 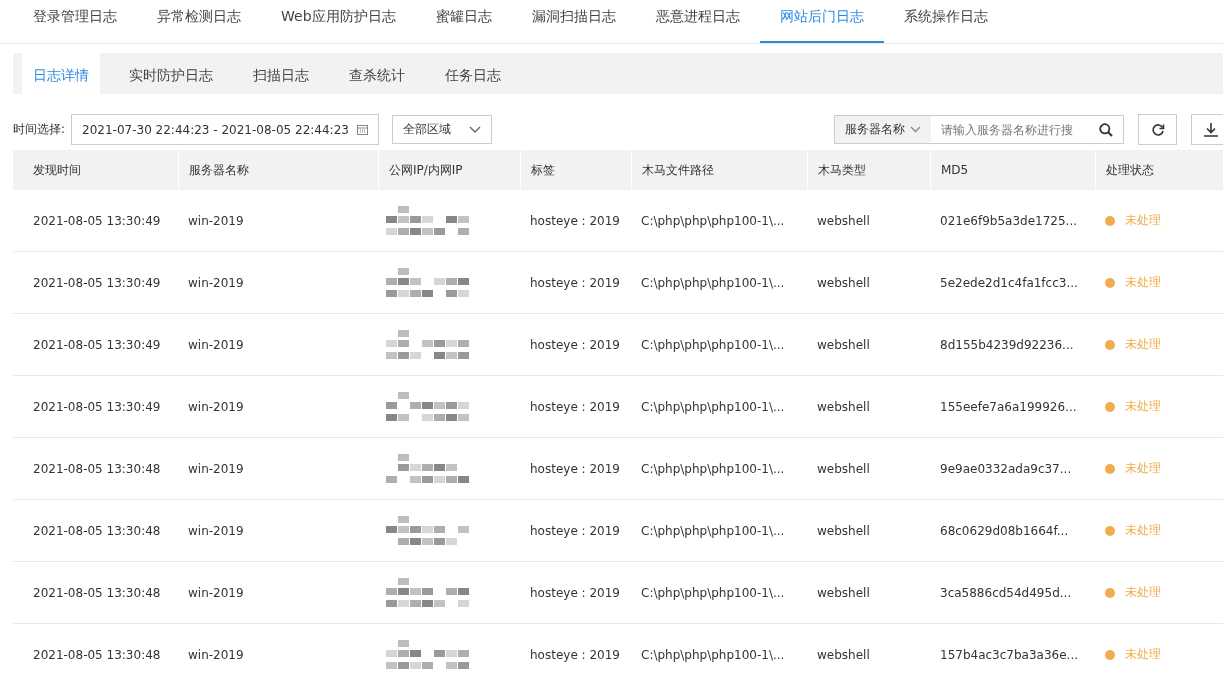 I want to click on column-header: 发现时间, so click(x=57, y=170).